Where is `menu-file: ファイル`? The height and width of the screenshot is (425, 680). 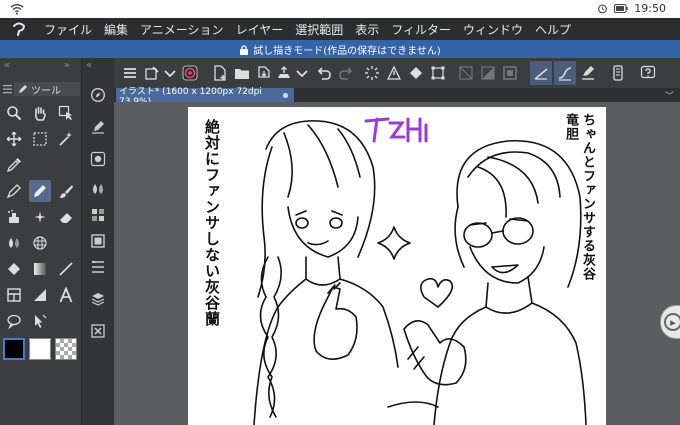 menu-file: ファイル is located at coordinates (68, 29).